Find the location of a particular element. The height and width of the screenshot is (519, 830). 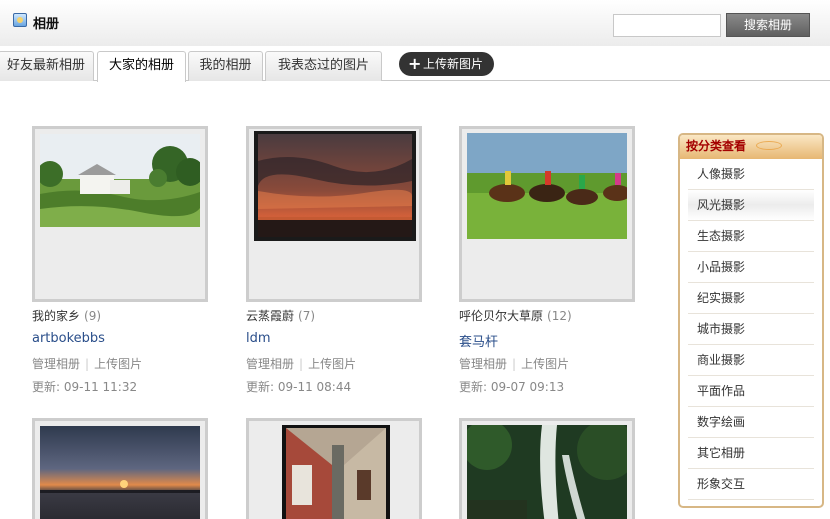

category-title-text: 按分类查看 is located at coordinates (716, 146).